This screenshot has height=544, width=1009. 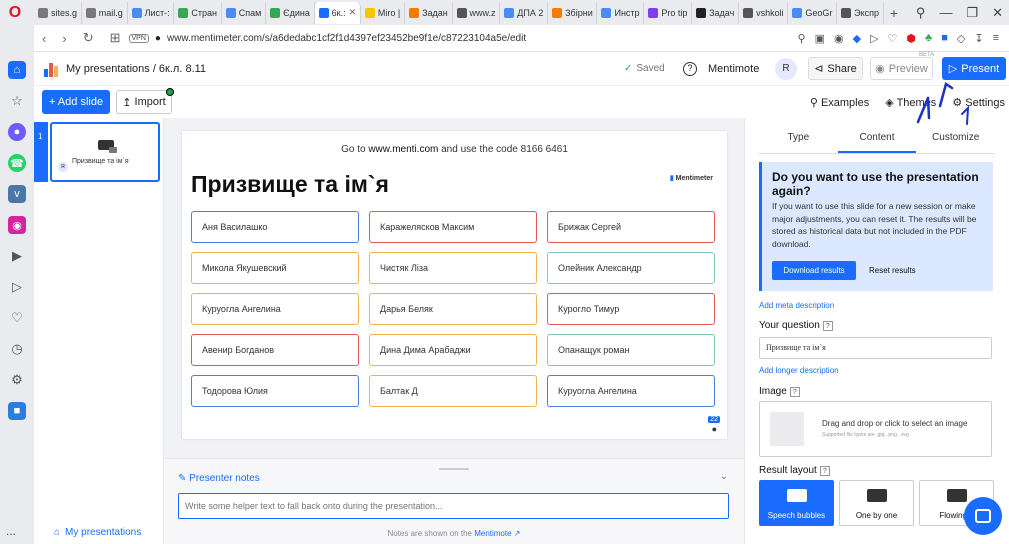 I want to click on vk-icon: v, so click(x=17, y=194).